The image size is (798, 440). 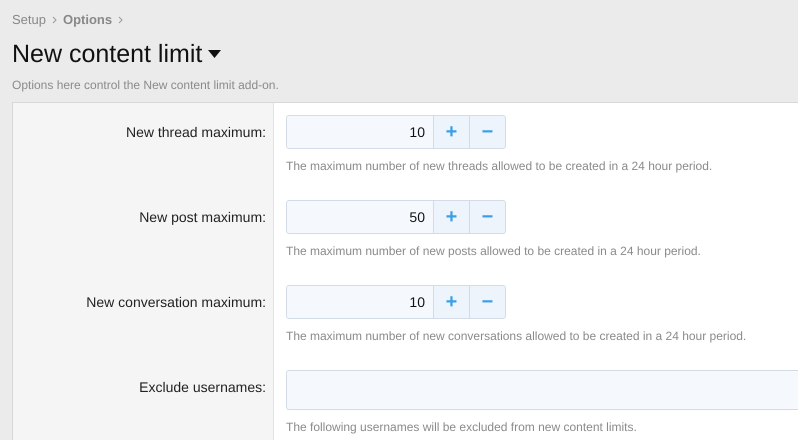 What do you see at coordinates (196, 132) in the screenshot?
I see `field-label: New thread maximum:` at bounding box center [196, 132].